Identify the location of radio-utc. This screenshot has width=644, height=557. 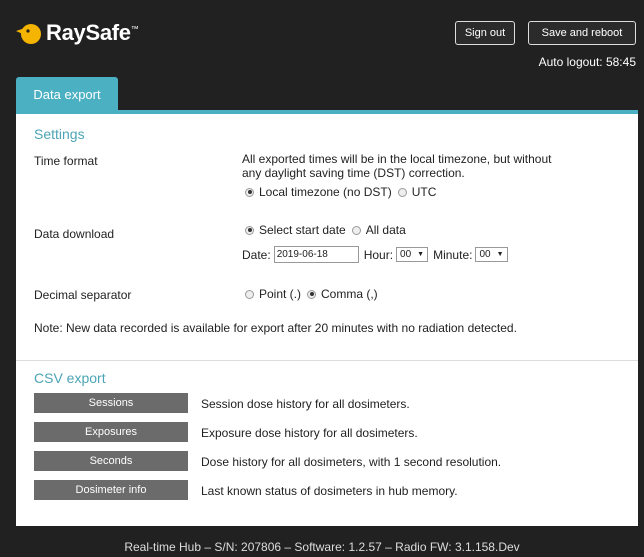
(402, 192).